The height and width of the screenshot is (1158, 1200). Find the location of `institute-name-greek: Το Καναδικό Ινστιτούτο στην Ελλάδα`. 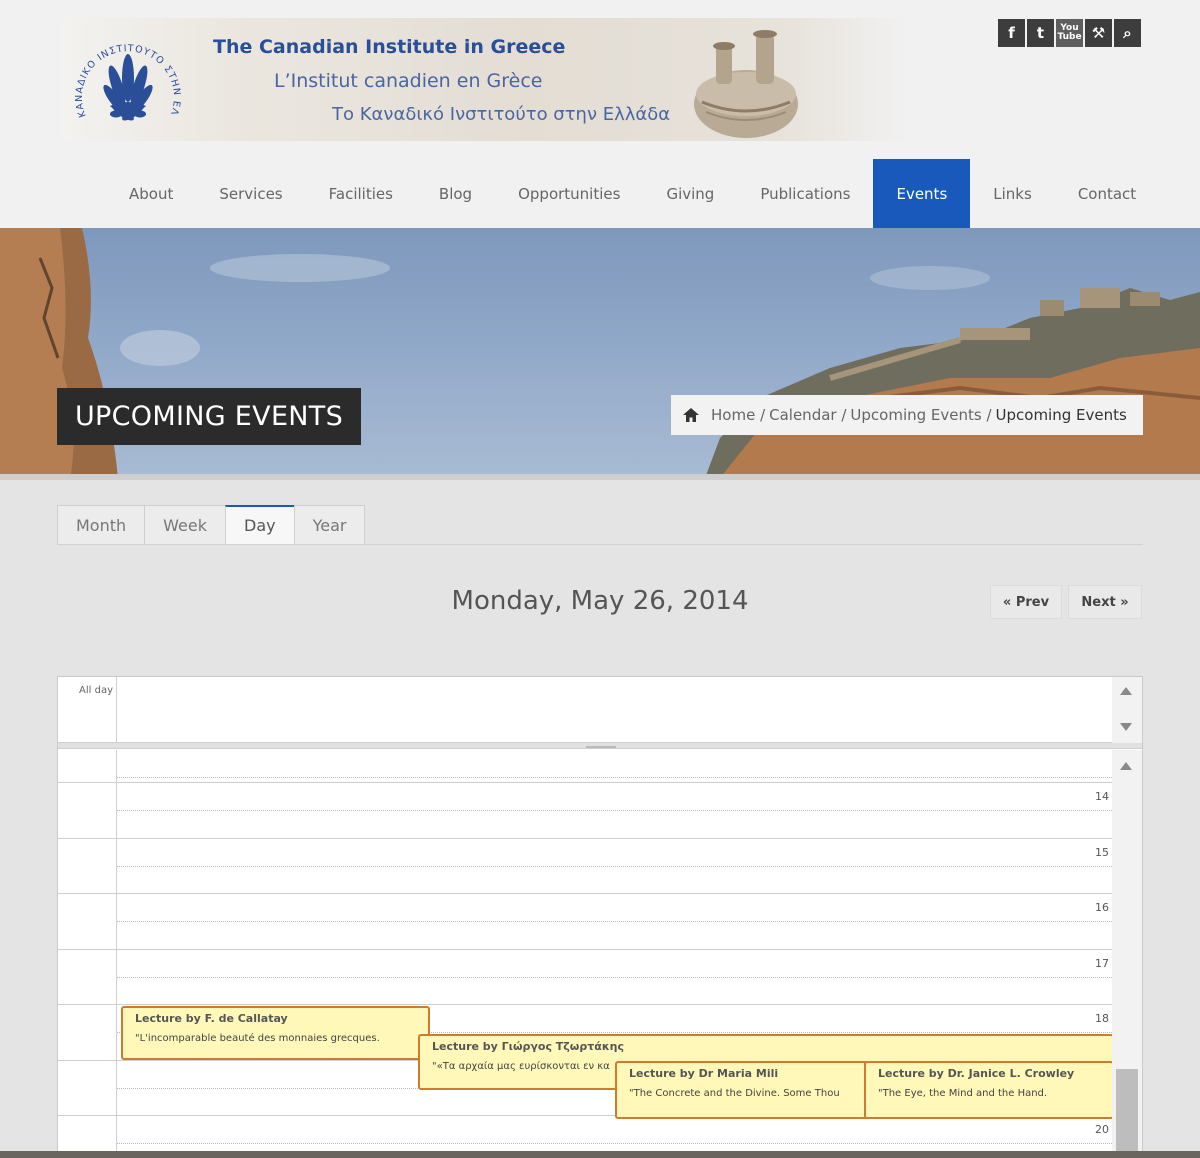

institute-name-greek: Το Καναδικό Ινστιτούτο στην Ελλάδα is located at coordinates (501, 114).